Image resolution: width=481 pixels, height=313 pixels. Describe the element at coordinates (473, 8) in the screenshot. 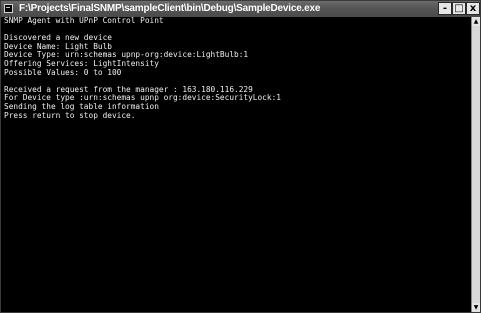

I see `close-button: x` at that location.